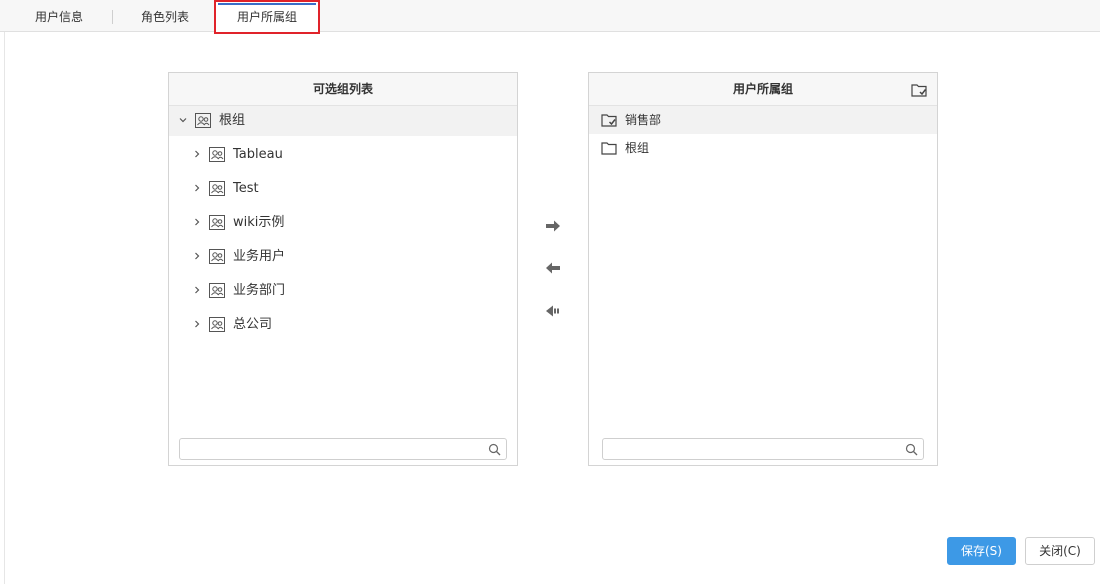 This screenshot has height=584, width=1100. What do you see at coordinates (343, 257) in the screenshot?
I see `tree-node-business-users: 业务用户` at bounding box center [343, 257].